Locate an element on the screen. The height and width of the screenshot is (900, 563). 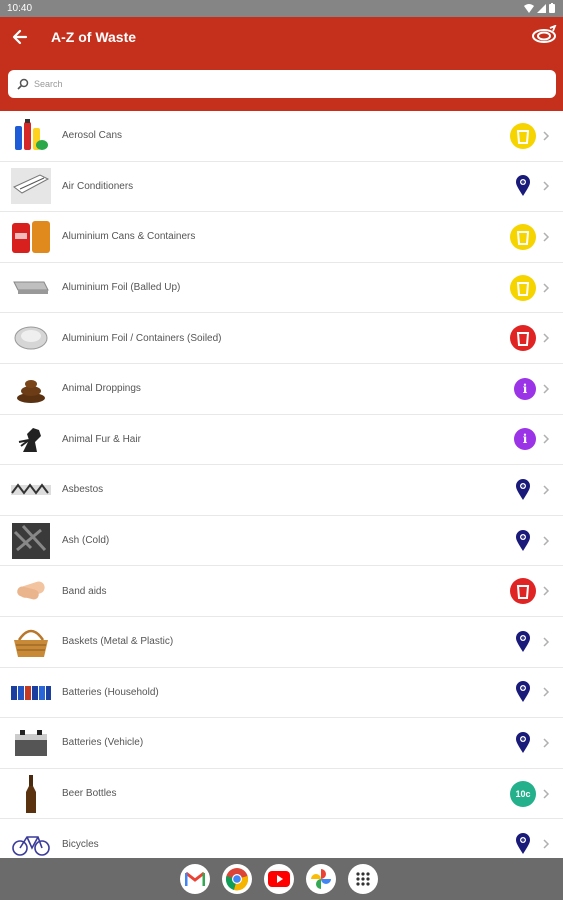
list-item: Batteries (Household) is located at coordinates (281, 693).